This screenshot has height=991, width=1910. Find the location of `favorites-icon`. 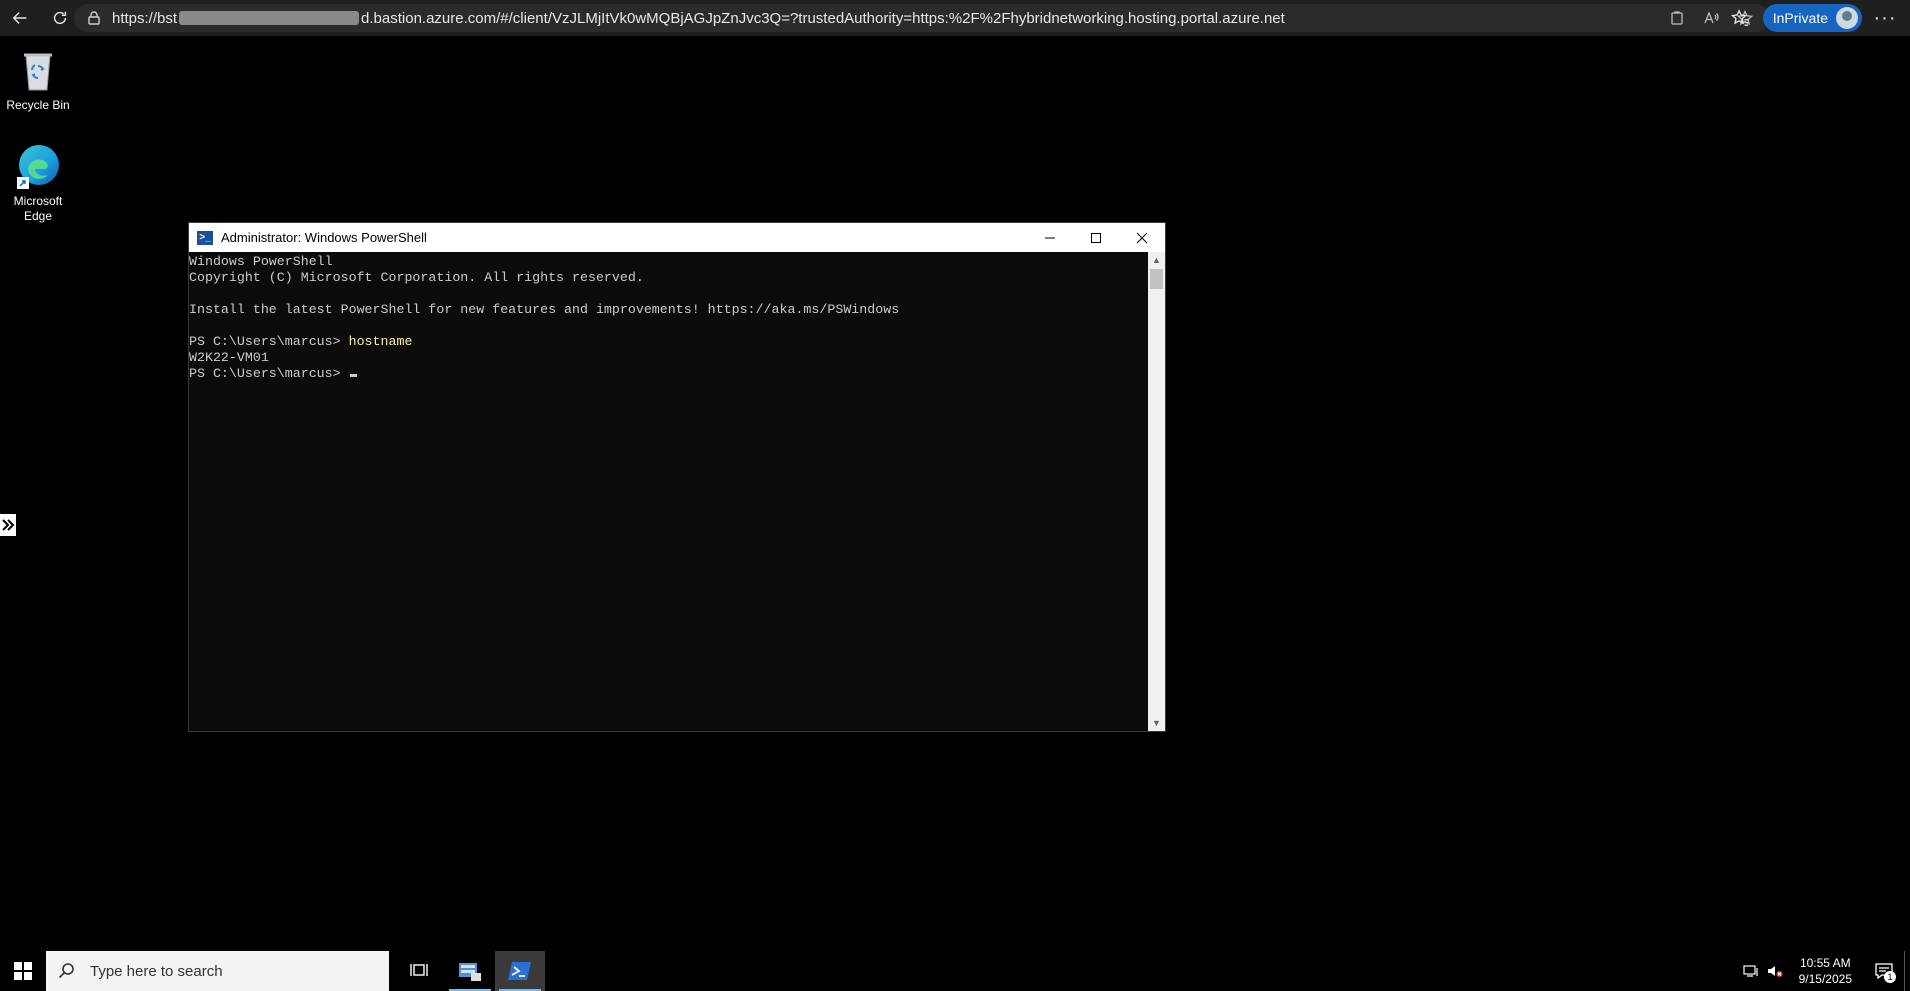

favorites-icon is located at coordinates (1739, 17).